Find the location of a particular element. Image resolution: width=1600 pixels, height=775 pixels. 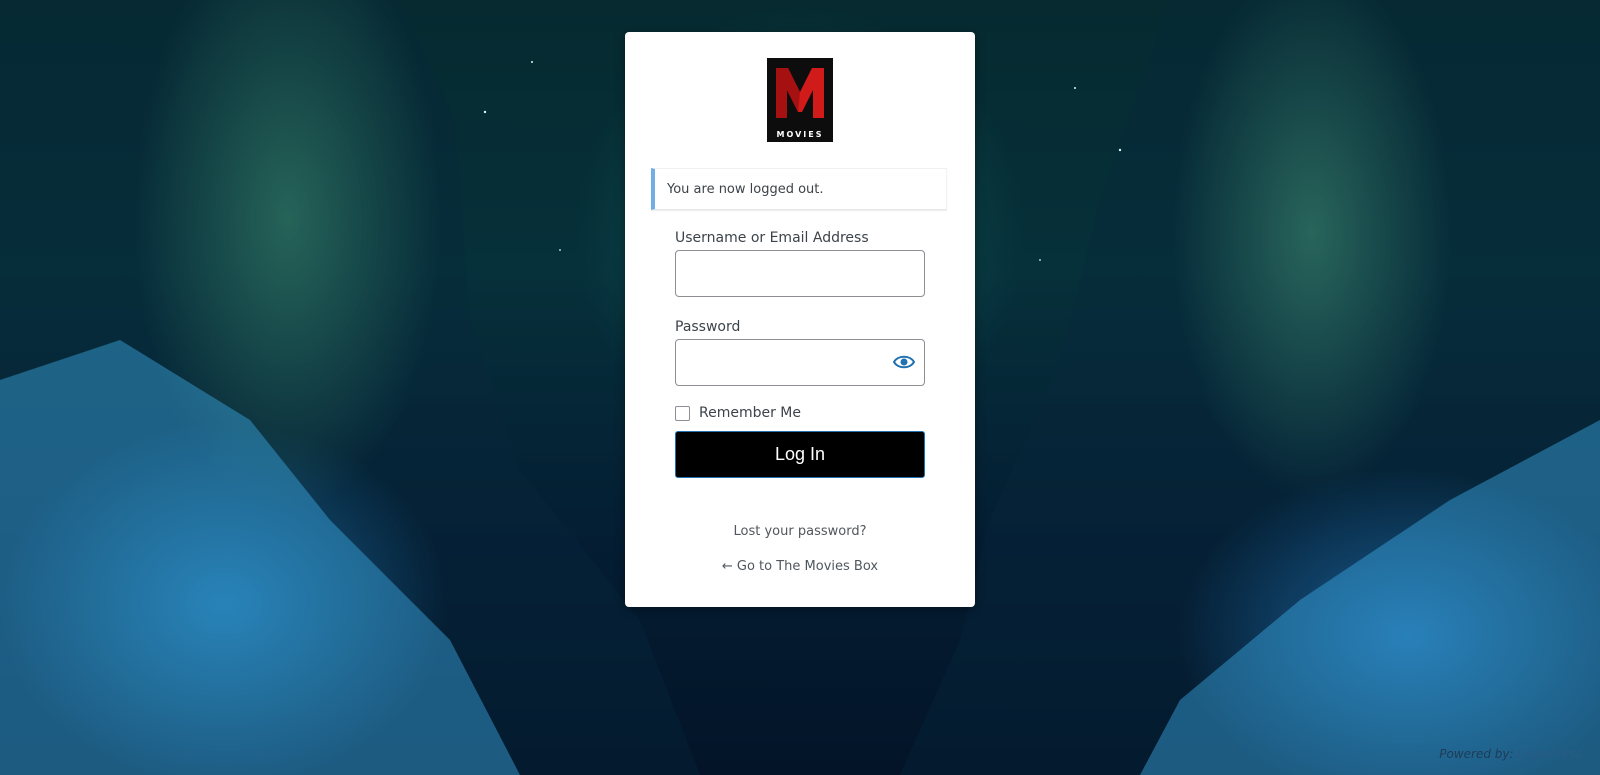

logout-notice: You are now logged out. is located at coordinates (799, 189).